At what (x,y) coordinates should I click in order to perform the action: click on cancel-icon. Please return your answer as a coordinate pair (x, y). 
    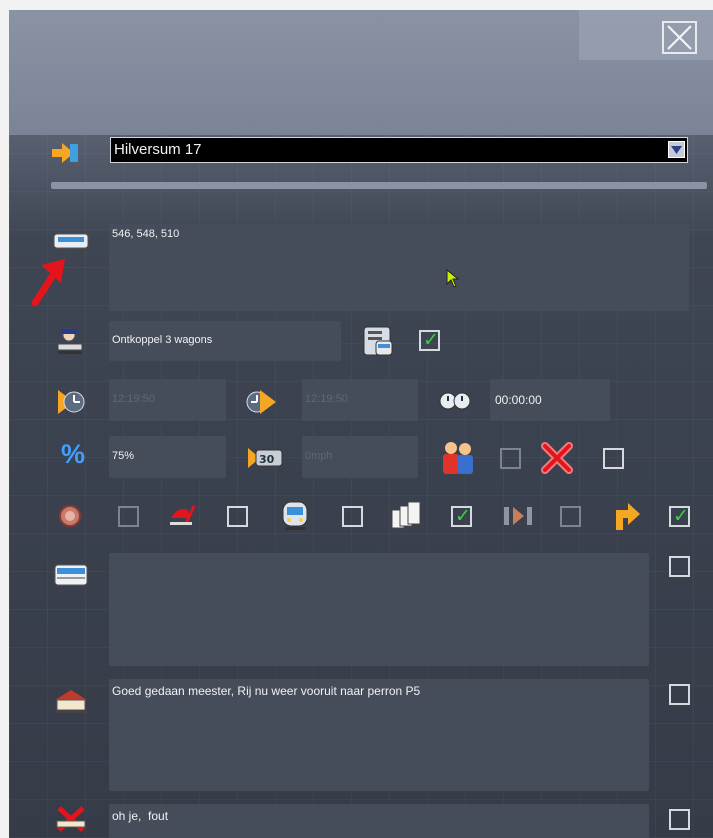
    Looking at the image, I should click on (557, 458).